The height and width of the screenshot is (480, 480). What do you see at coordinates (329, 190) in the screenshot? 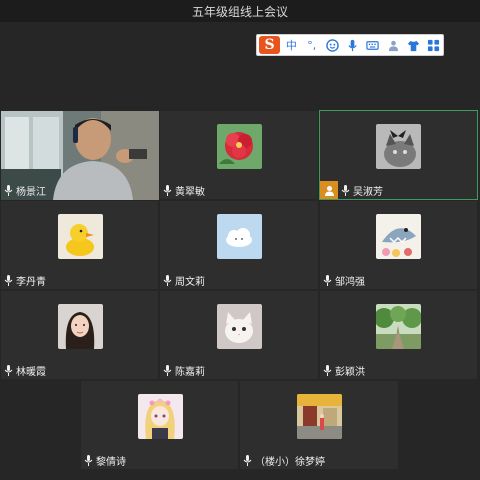
I see `host-badge-icon` at bounding box center [329, 190].